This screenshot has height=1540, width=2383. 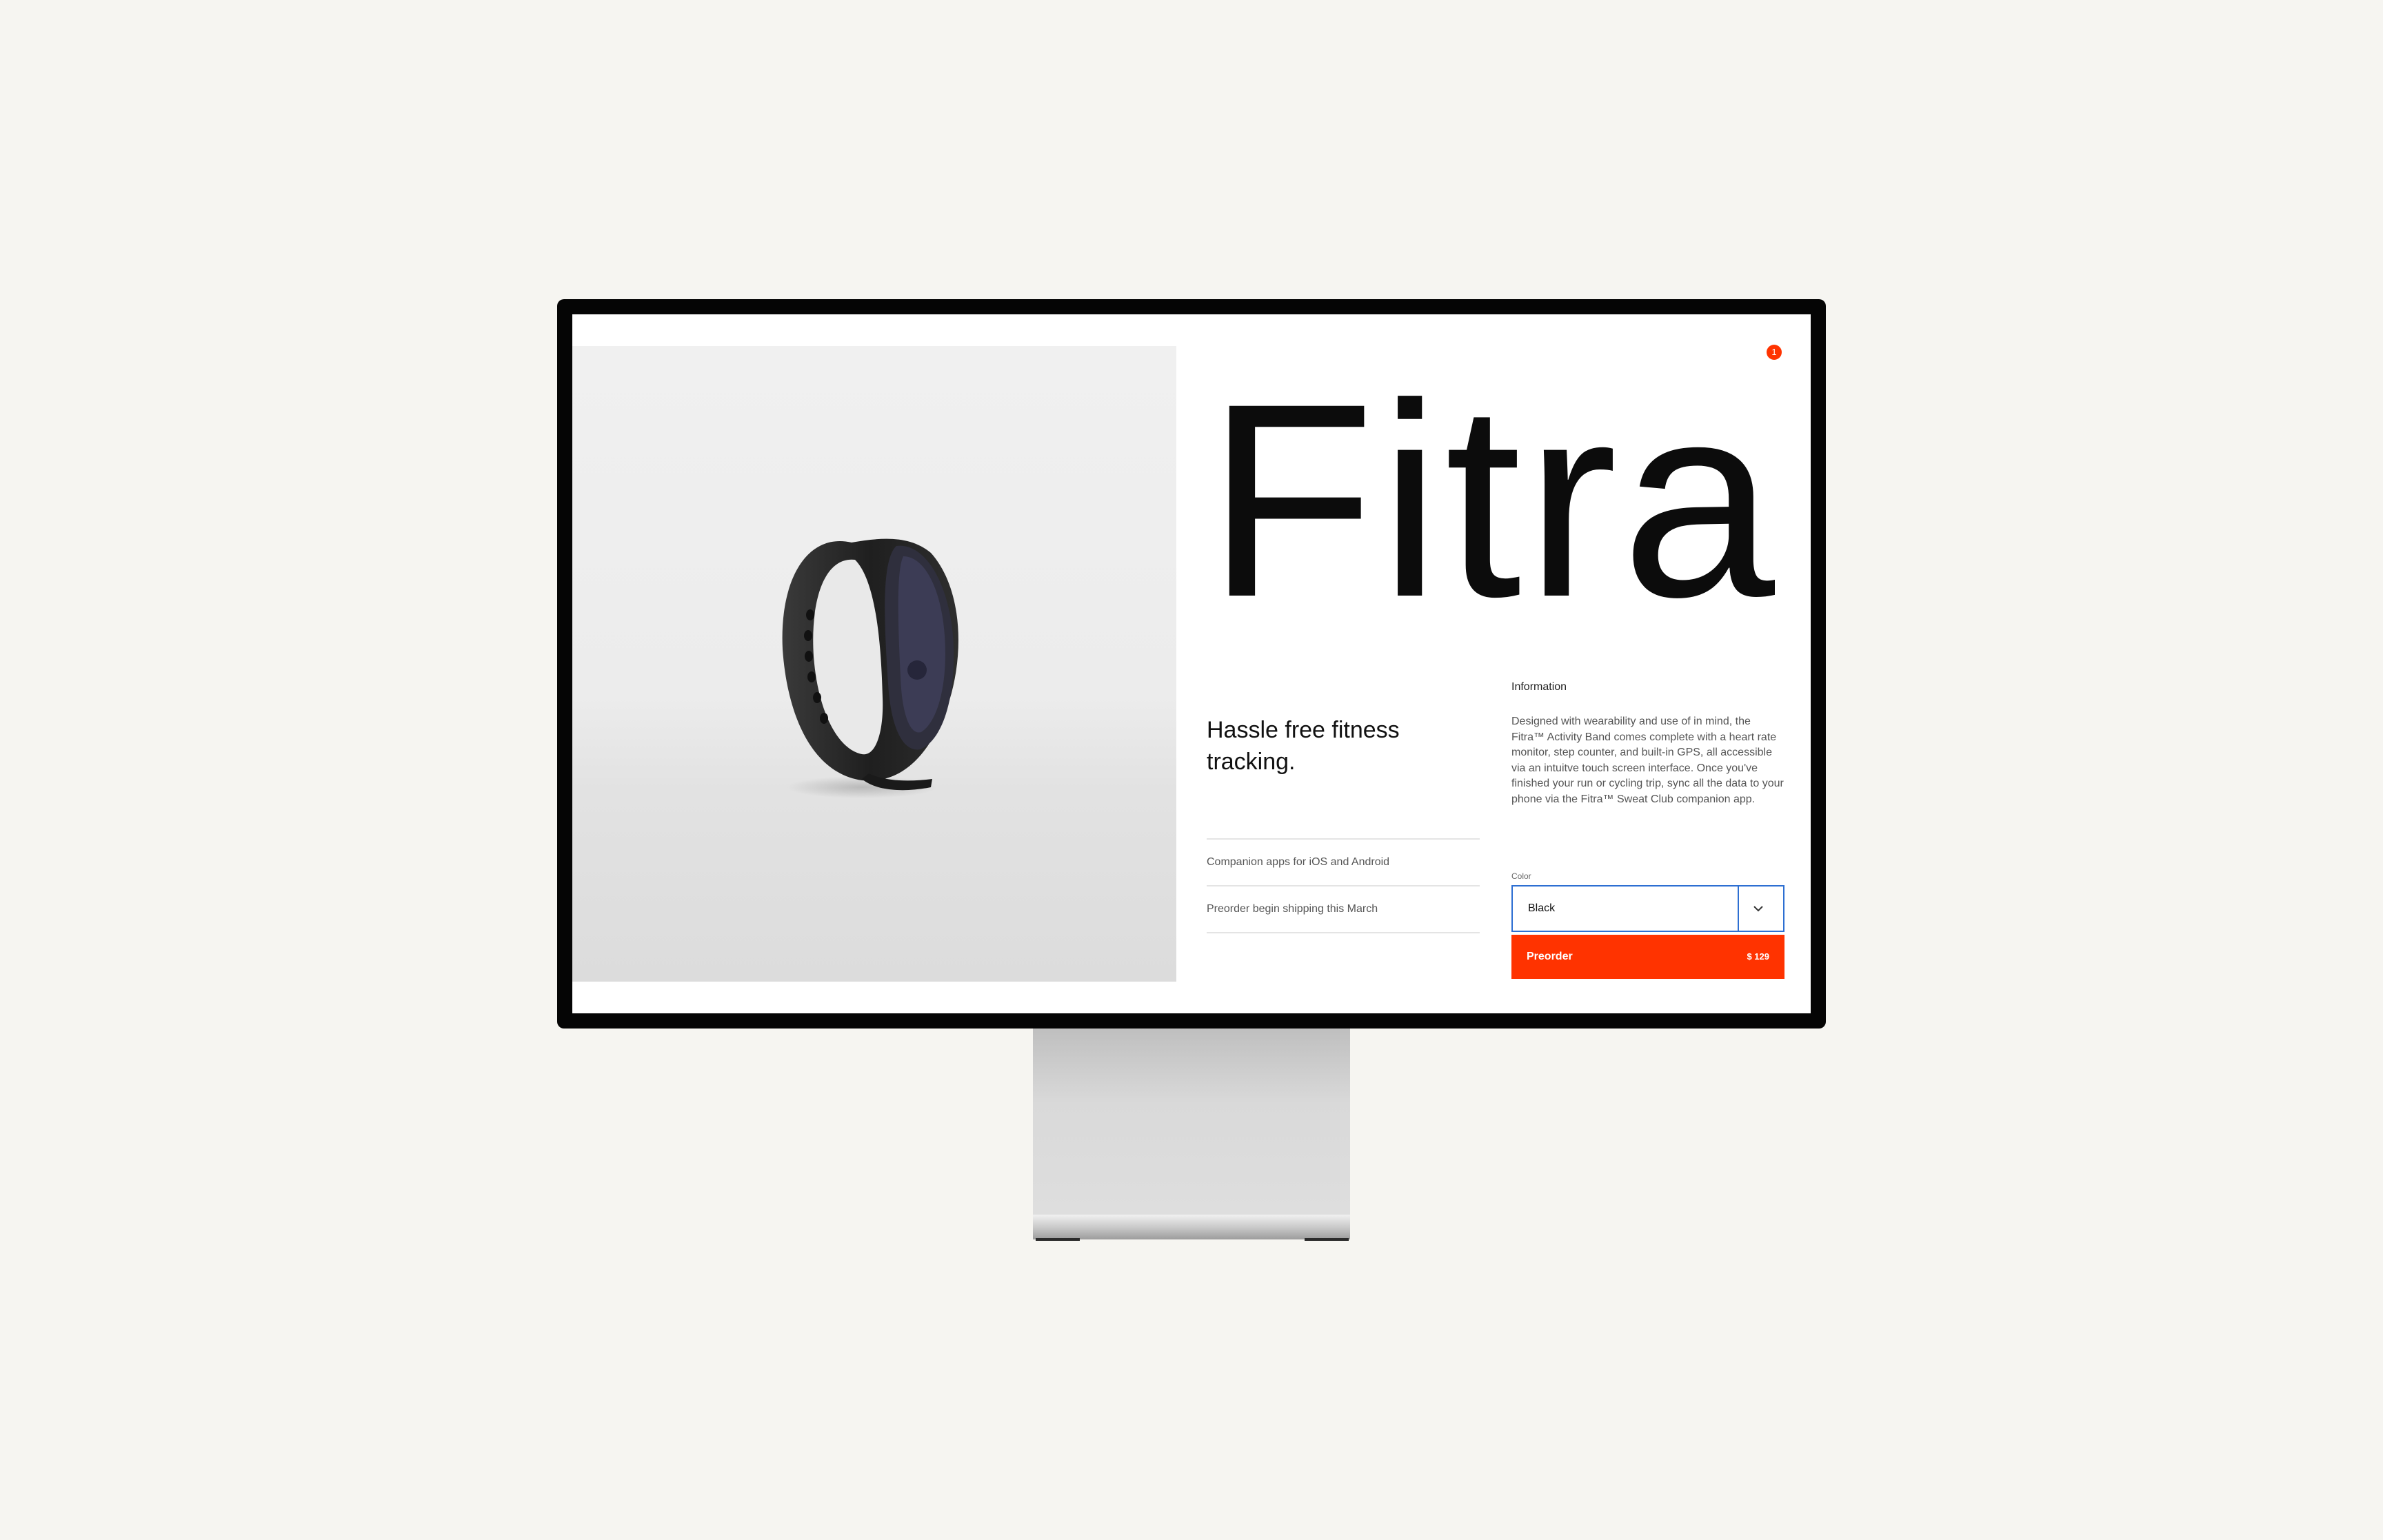 I want to click on color-select: Black, so click(x=1647, y=909).